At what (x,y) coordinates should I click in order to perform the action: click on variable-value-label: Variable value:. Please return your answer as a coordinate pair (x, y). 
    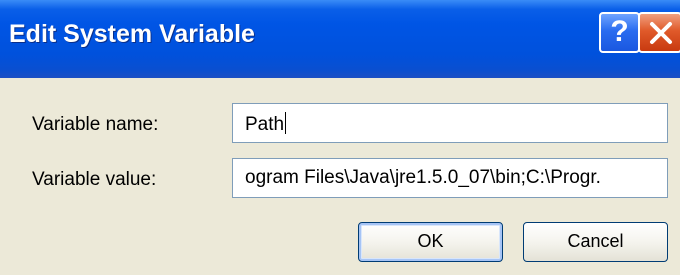
    Looking at the image, I should click on (94, 179).